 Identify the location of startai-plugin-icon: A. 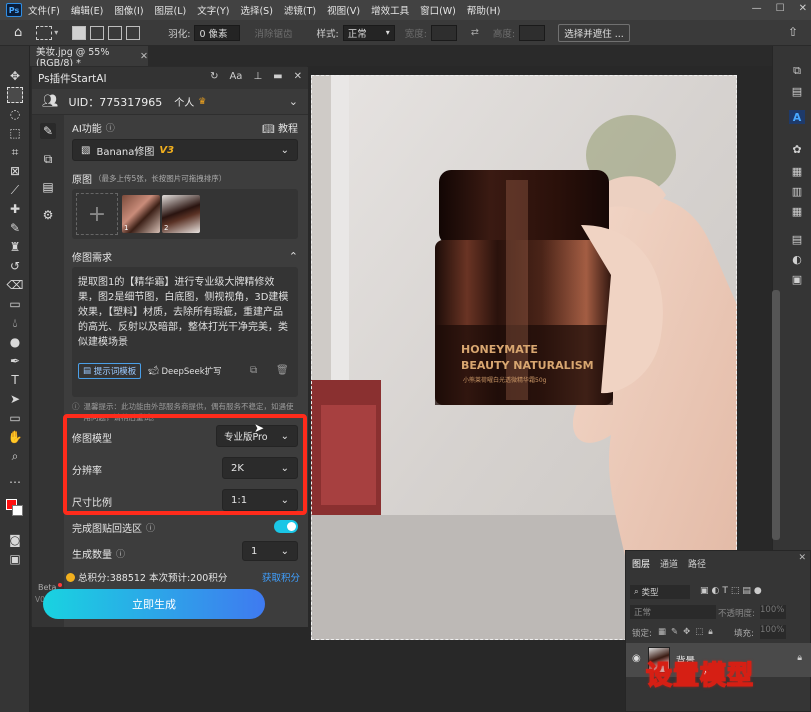
(797, 117).